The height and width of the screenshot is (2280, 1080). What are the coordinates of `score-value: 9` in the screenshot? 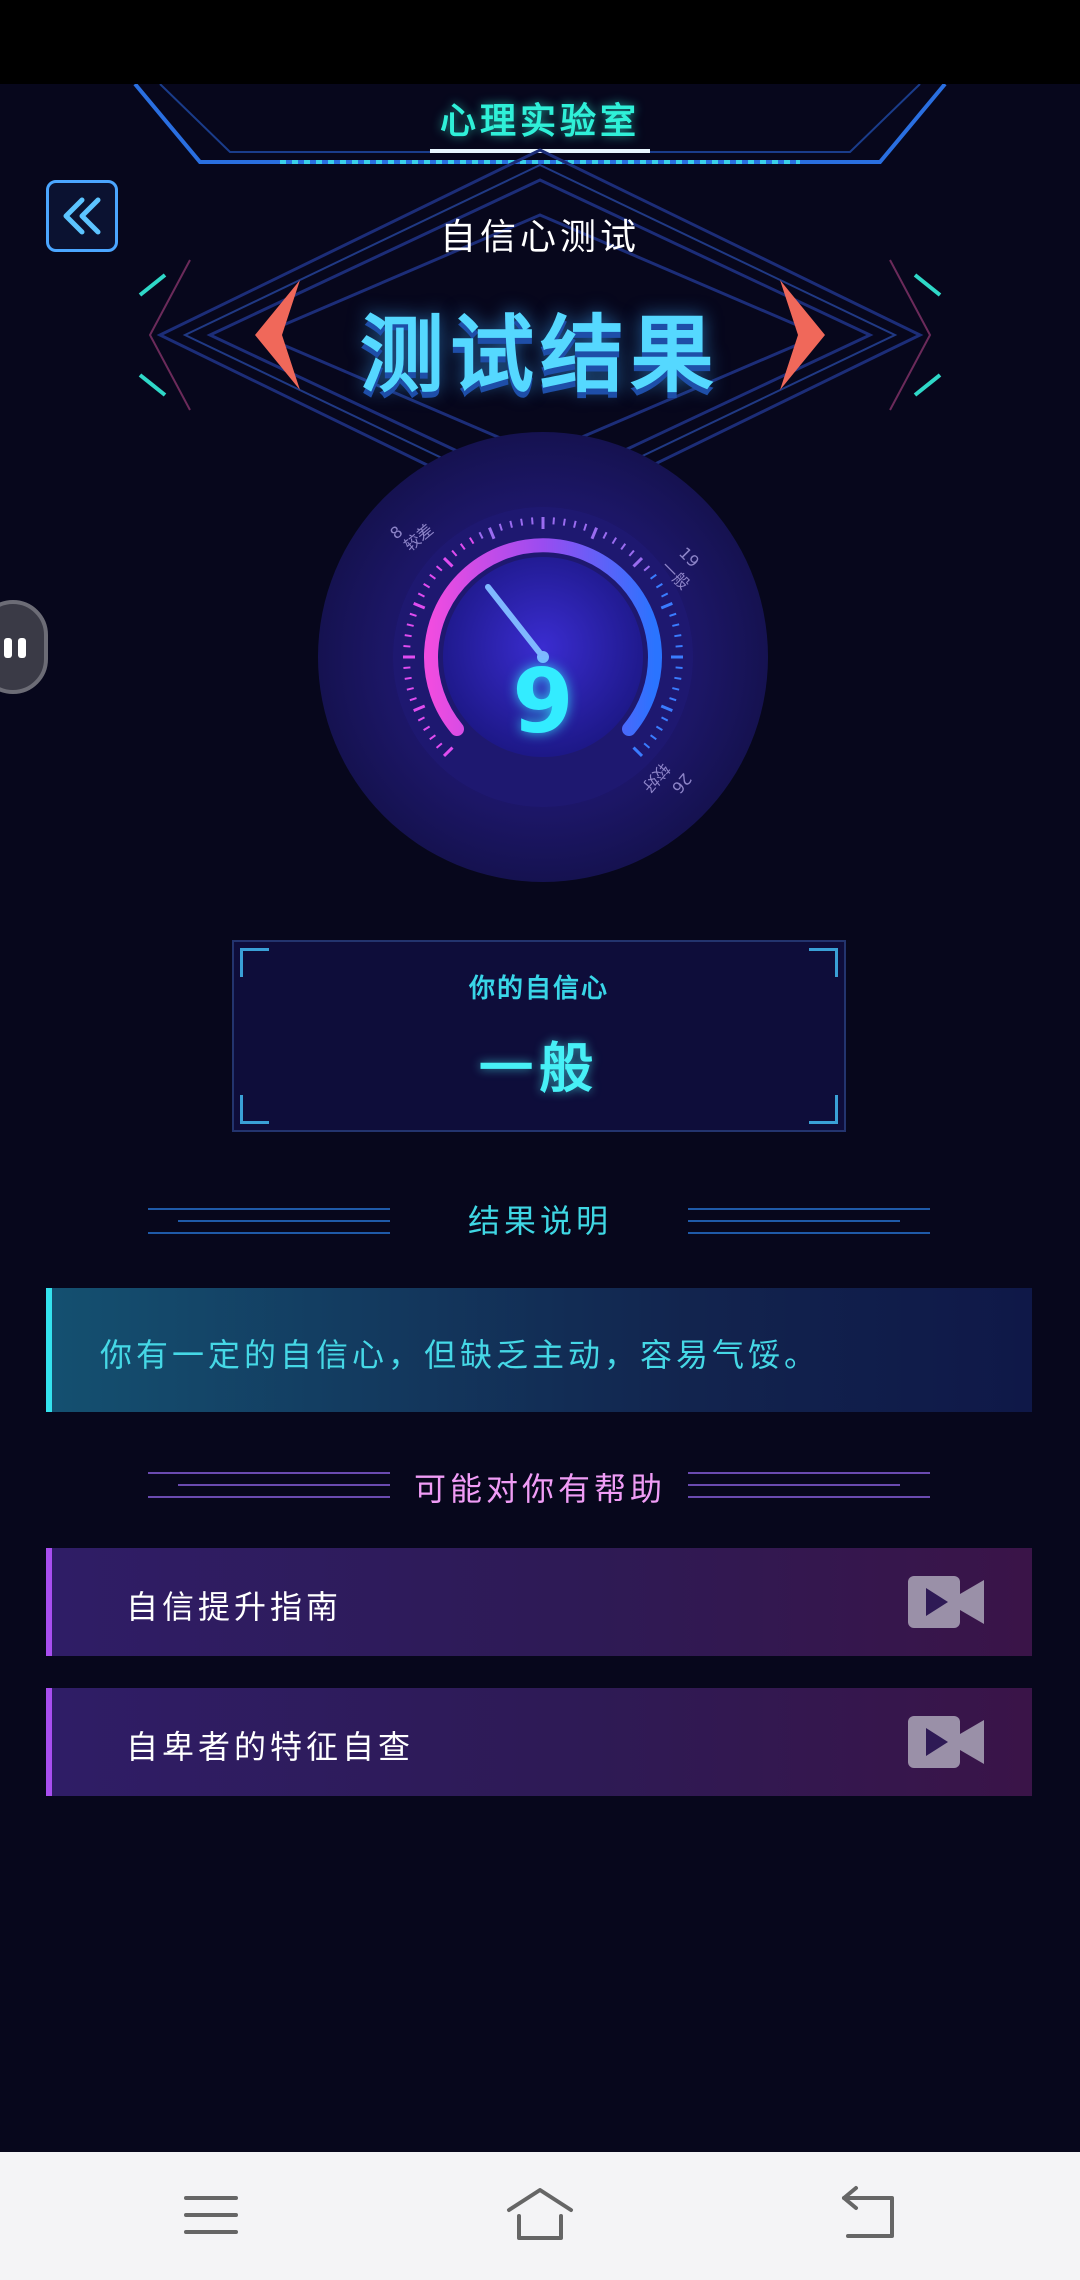 It's located at (543, 701).